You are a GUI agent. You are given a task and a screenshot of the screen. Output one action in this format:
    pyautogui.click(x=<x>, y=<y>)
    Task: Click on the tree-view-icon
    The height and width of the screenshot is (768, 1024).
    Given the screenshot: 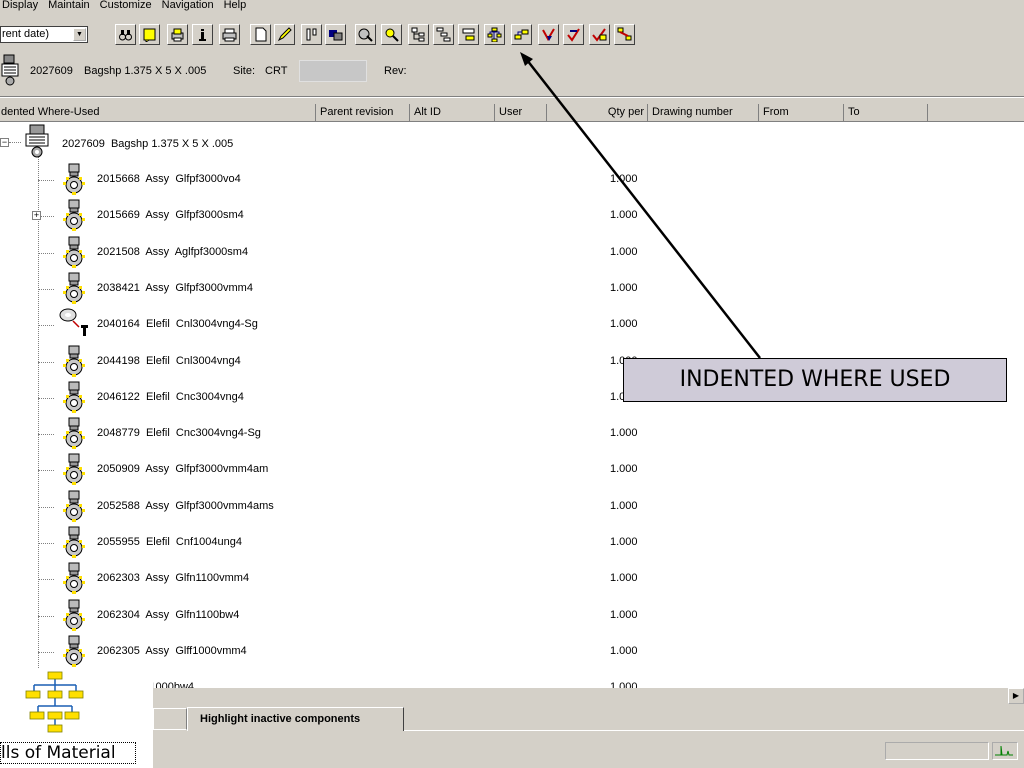 What is the action you would take?
    pyautogui.click(x=418, y=34)
    